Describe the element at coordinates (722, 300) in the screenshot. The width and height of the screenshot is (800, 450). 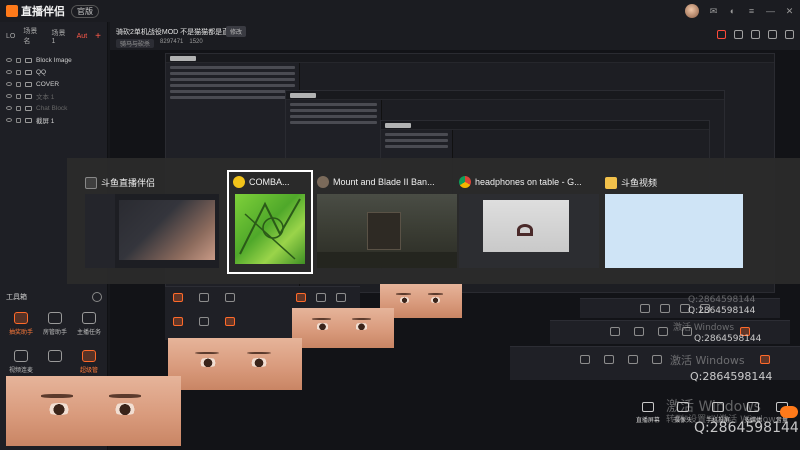
I see `qq-watermark-small: Q:2864598144` at that location.